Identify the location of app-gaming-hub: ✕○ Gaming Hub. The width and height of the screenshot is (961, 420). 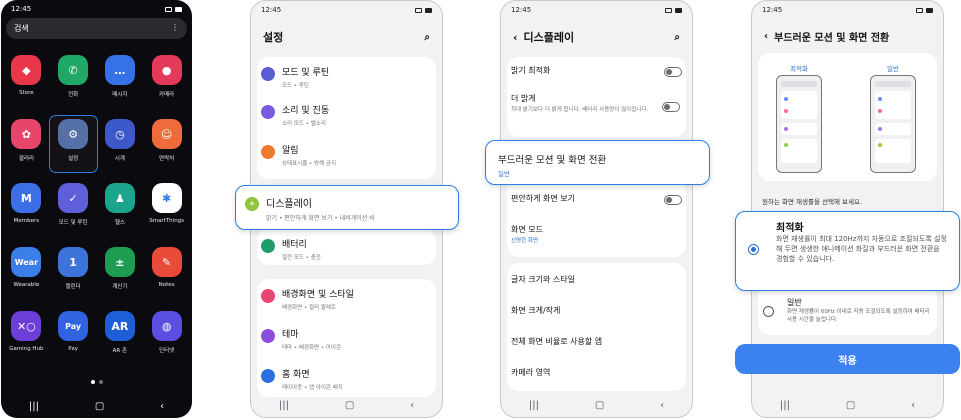
(26, 336).